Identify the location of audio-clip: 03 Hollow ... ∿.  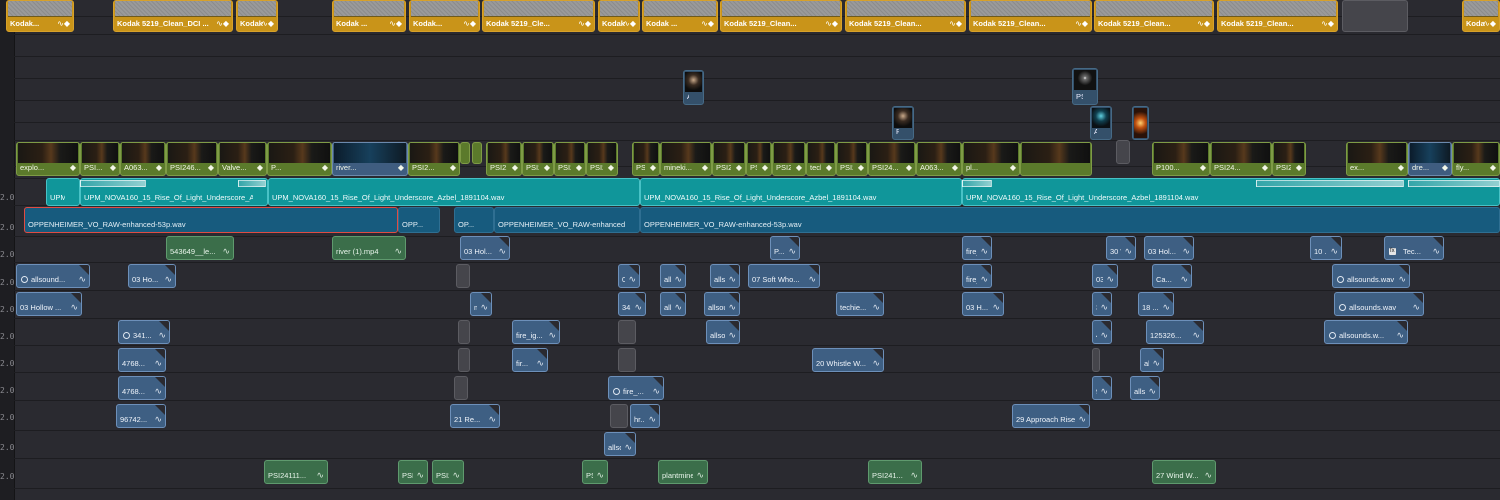
(49, 304).